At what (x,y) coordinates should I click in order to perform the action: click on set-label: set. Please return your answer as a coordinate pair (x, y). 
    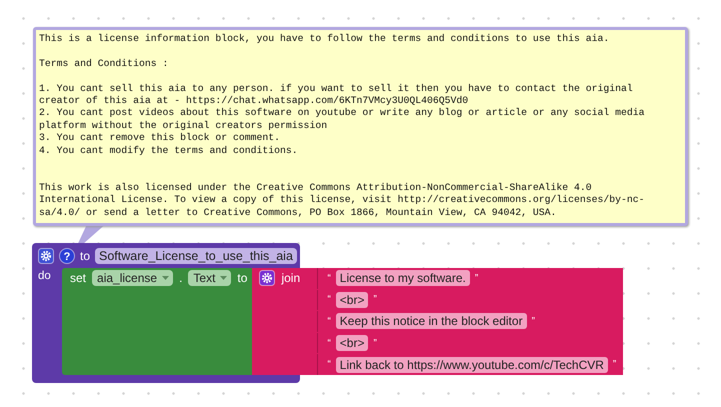
    Looking at the image, I should click on (78, 278).